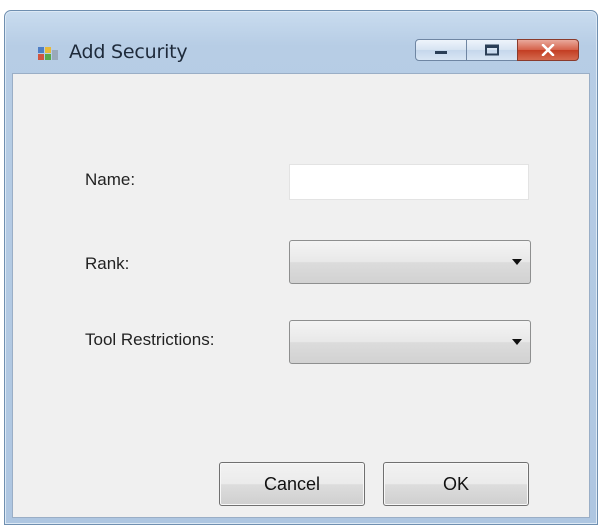  I want to click on name-label: Name:, so click(110, 179).